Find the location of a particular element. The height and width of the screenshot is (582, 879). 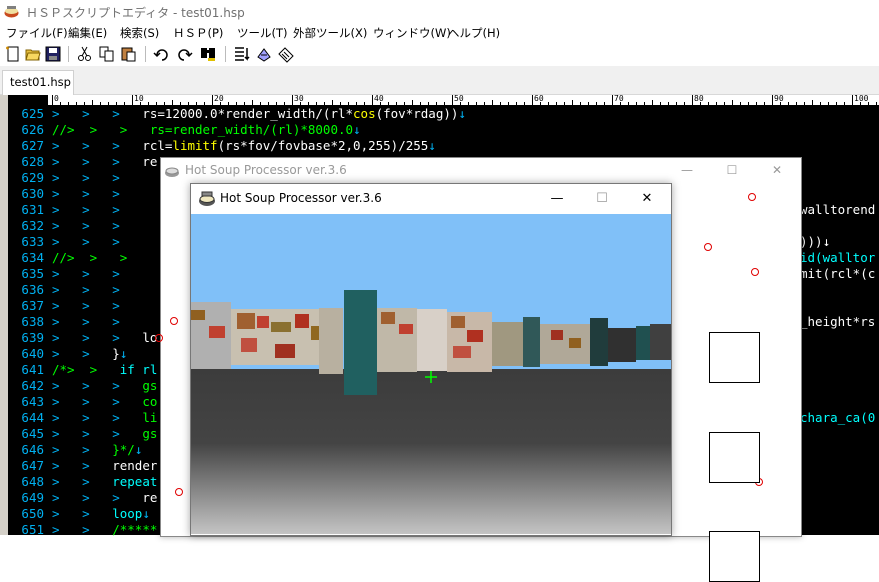

toolbar-separator is located at coordinates (225, 54).